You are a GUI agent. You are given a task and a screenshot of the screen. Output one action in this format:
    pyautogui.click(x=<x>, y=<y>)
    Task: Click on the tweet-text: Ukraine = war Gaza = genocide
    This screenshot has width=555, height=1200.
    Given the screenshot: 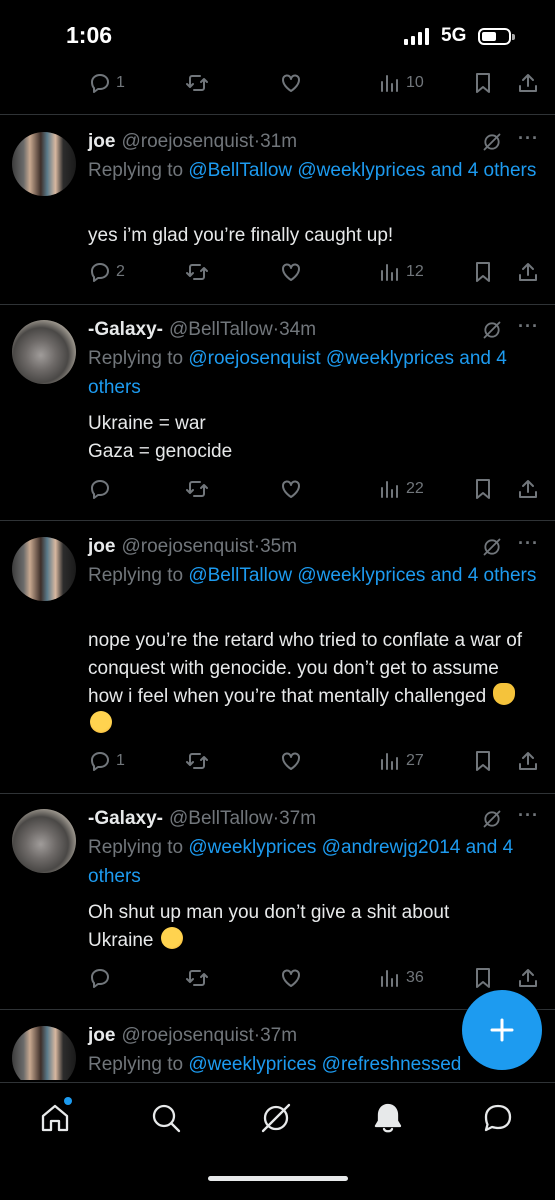 What is the action you would take?
    pyautogui.click(x=313, y=438)
    